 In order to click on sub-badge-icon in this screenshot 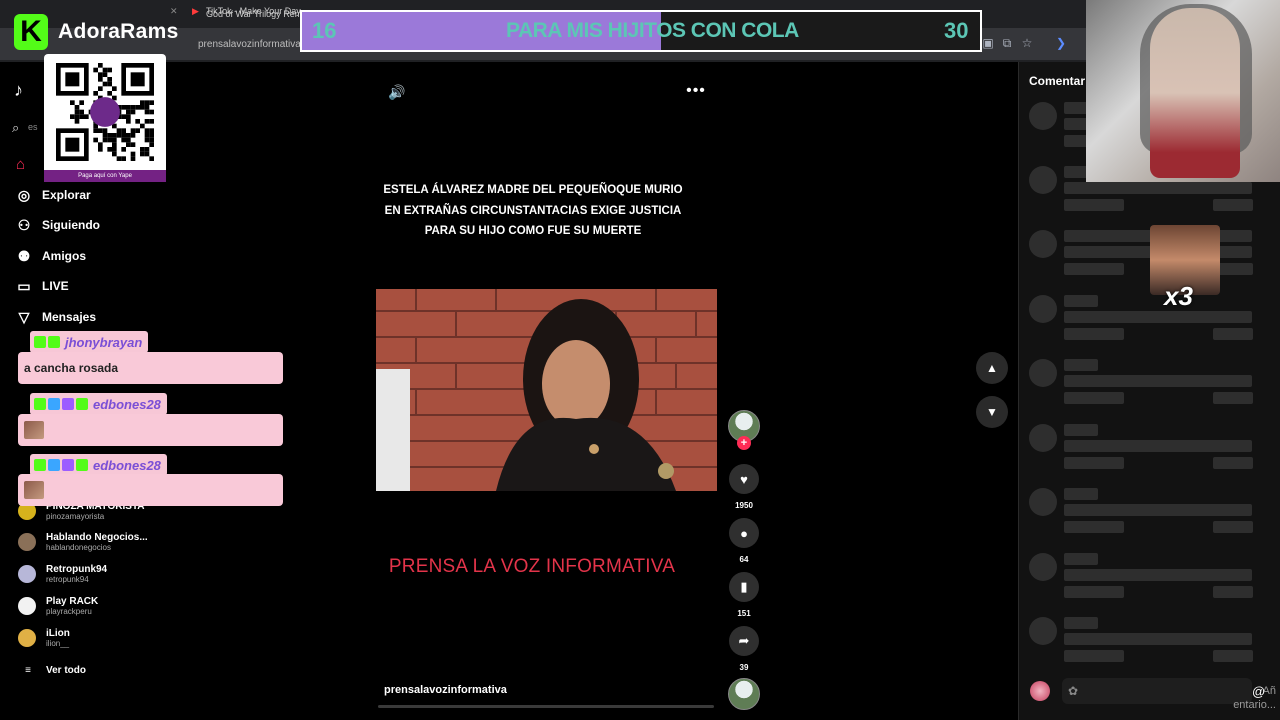, I will do `click(82, 404)`.